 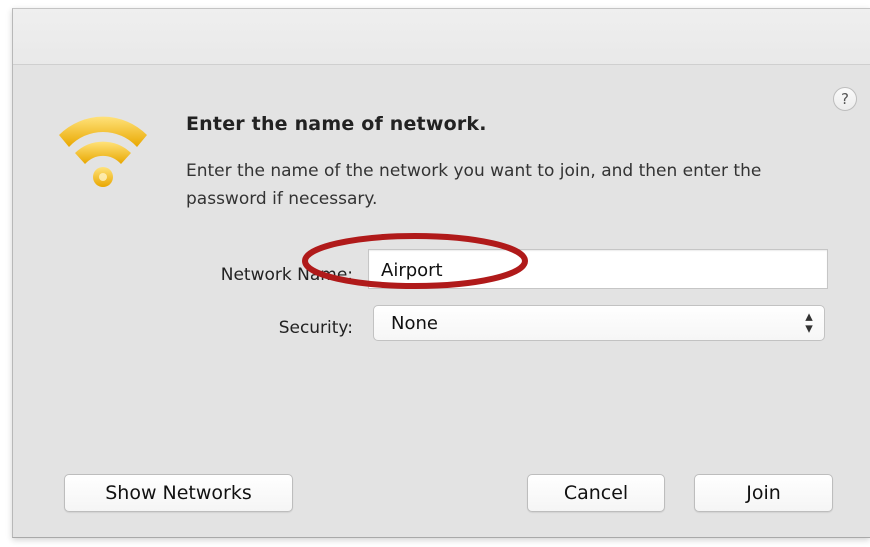 What do you see at coordinates (336, 124) in the screenshot?
I see `dialog-heading: Enter the name of network.` at bounding box center [336, 124].